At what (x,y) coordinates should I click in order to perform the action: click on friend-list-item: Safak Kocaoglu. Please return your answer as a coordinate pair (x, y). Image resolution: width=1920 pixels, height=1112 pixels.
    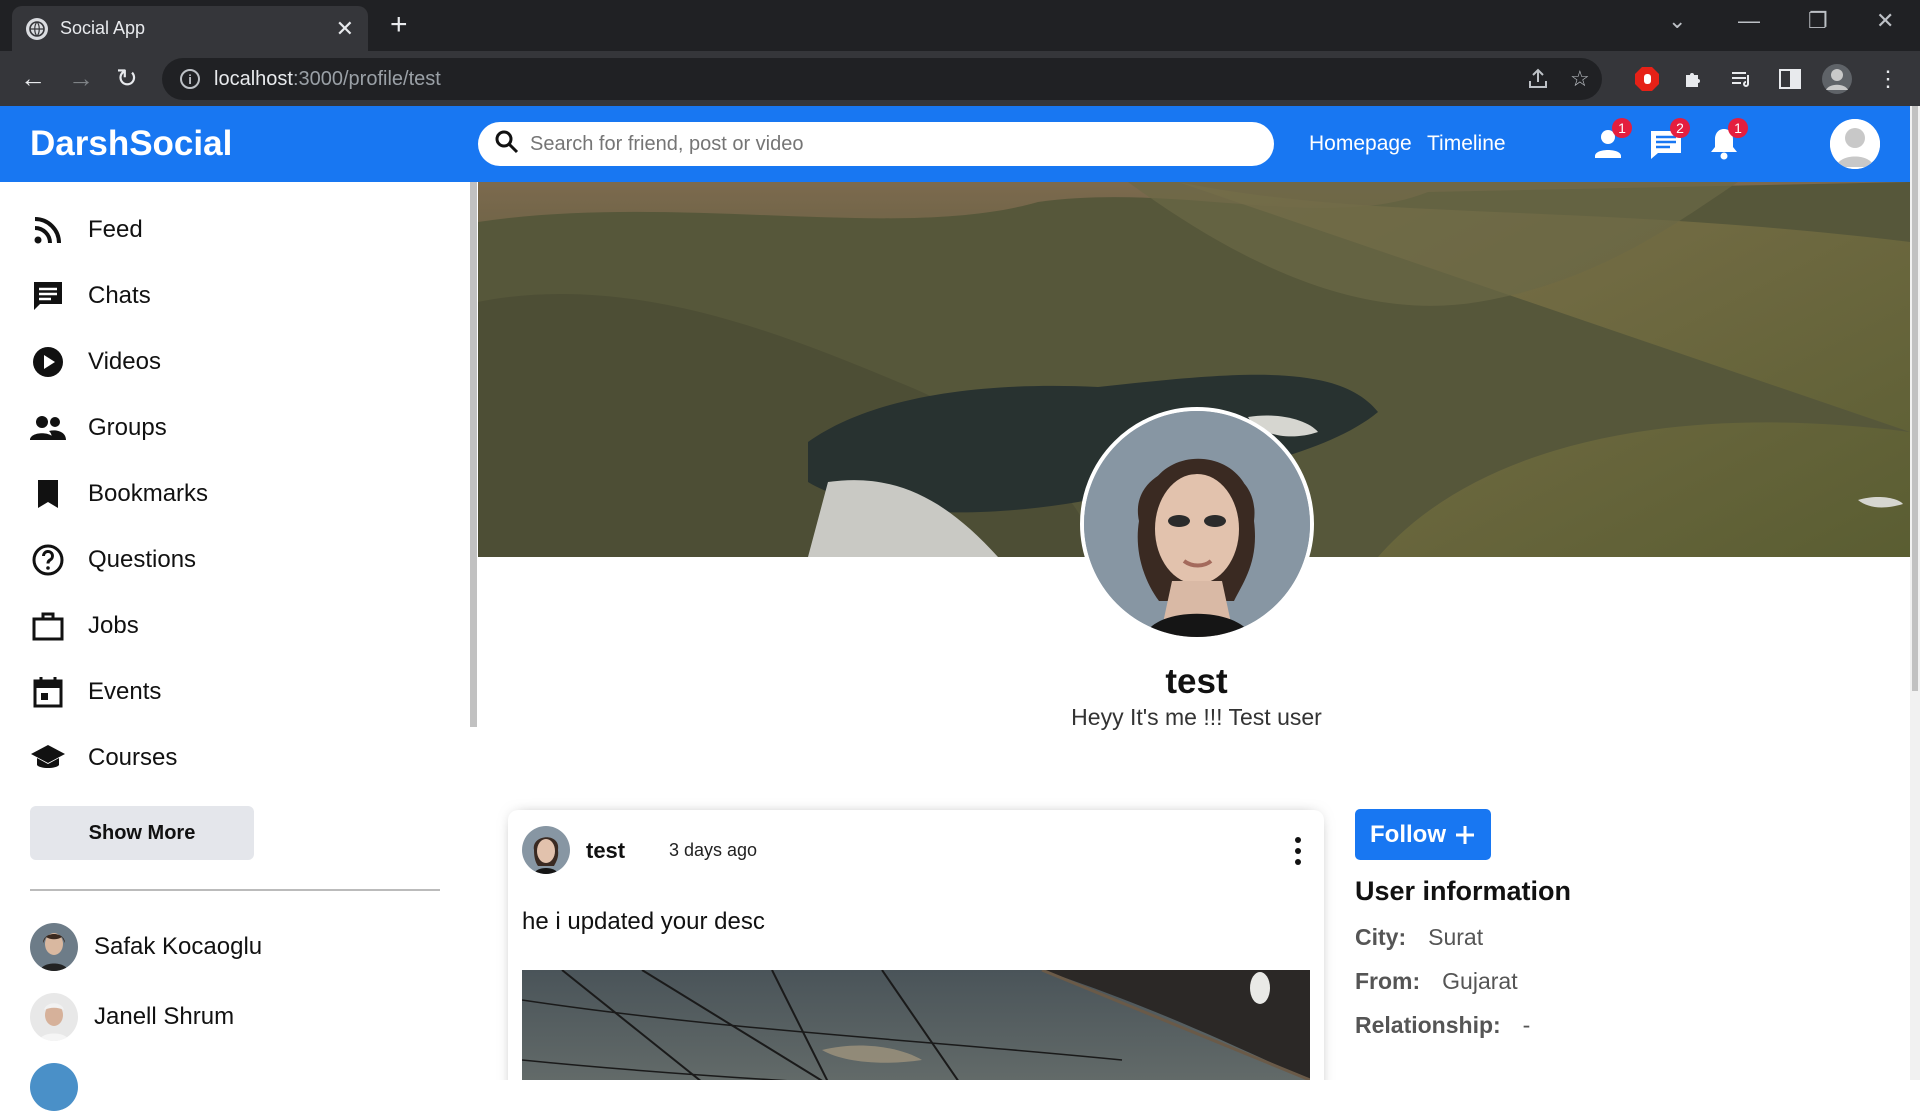
    Looking at the image, I should click on (146, 947).